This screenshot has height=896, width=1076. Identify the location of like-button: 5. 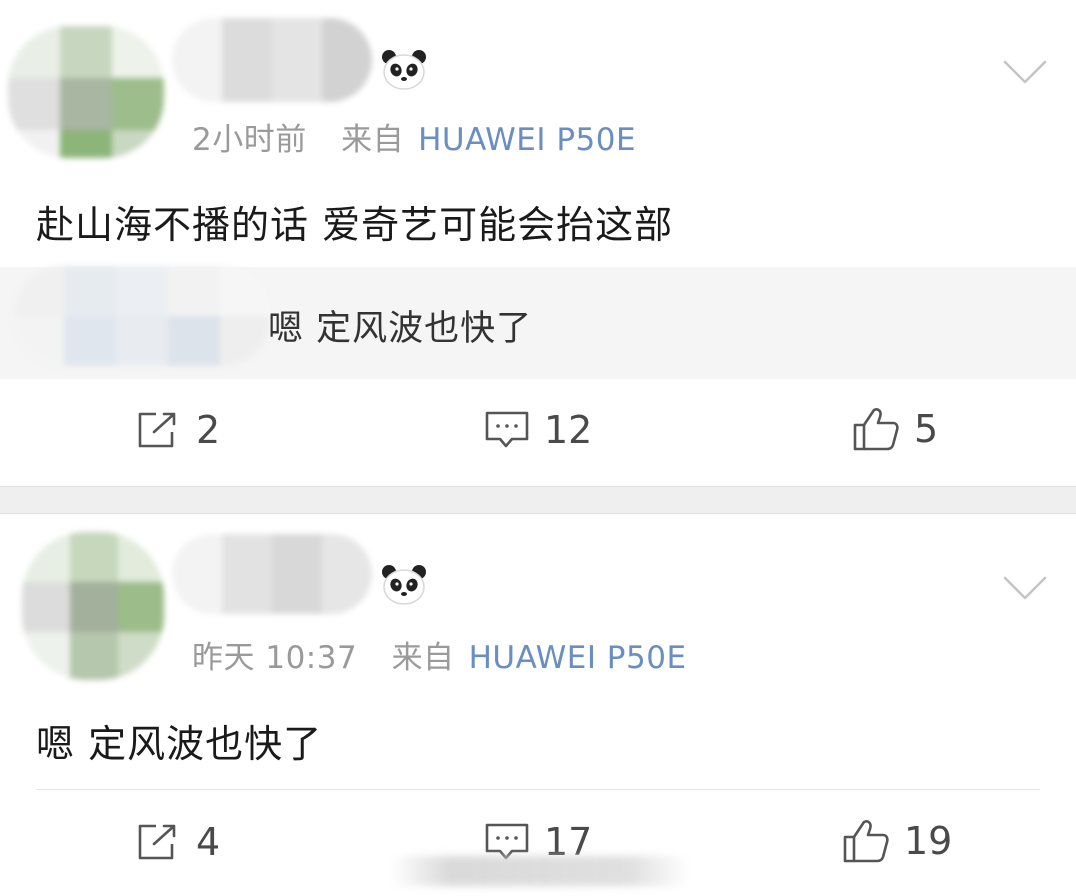
(895, 429).